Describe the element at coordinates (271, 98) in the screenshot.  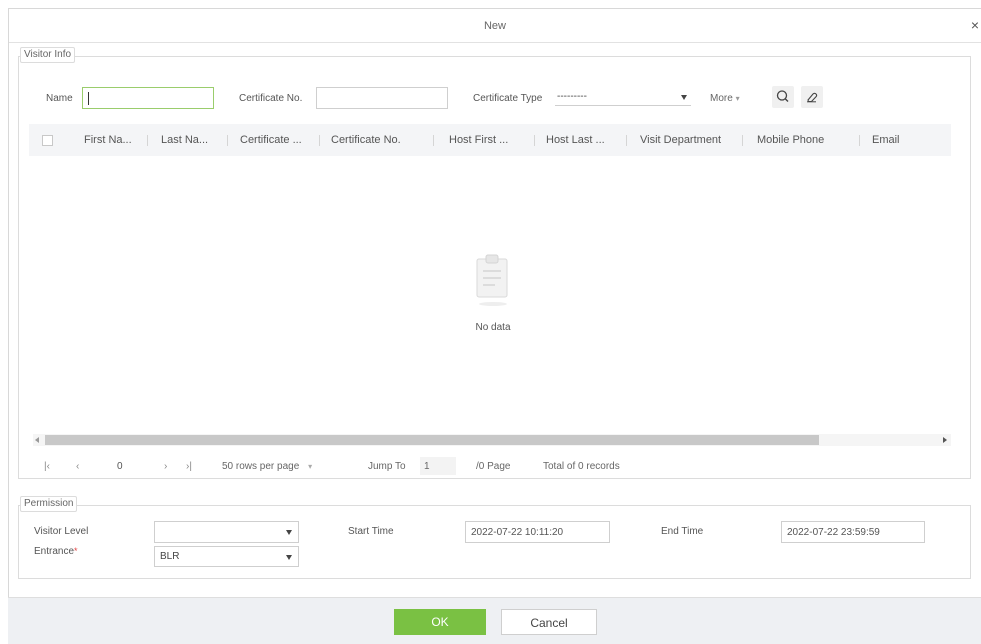
I see `certificate-no-label: Certificate No.` at that location.